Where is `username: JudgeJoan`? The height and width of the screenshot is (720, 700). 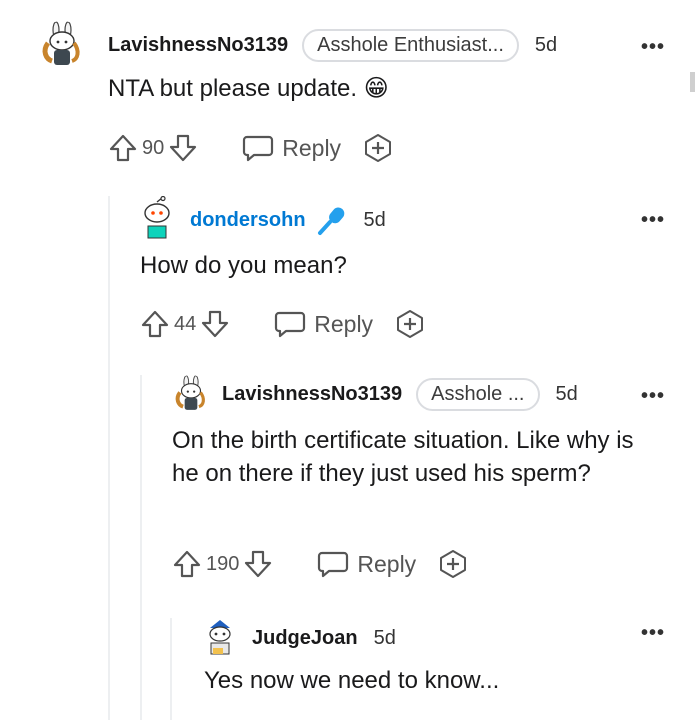
username: JudgeJoan is located at coordinates (305, 638).